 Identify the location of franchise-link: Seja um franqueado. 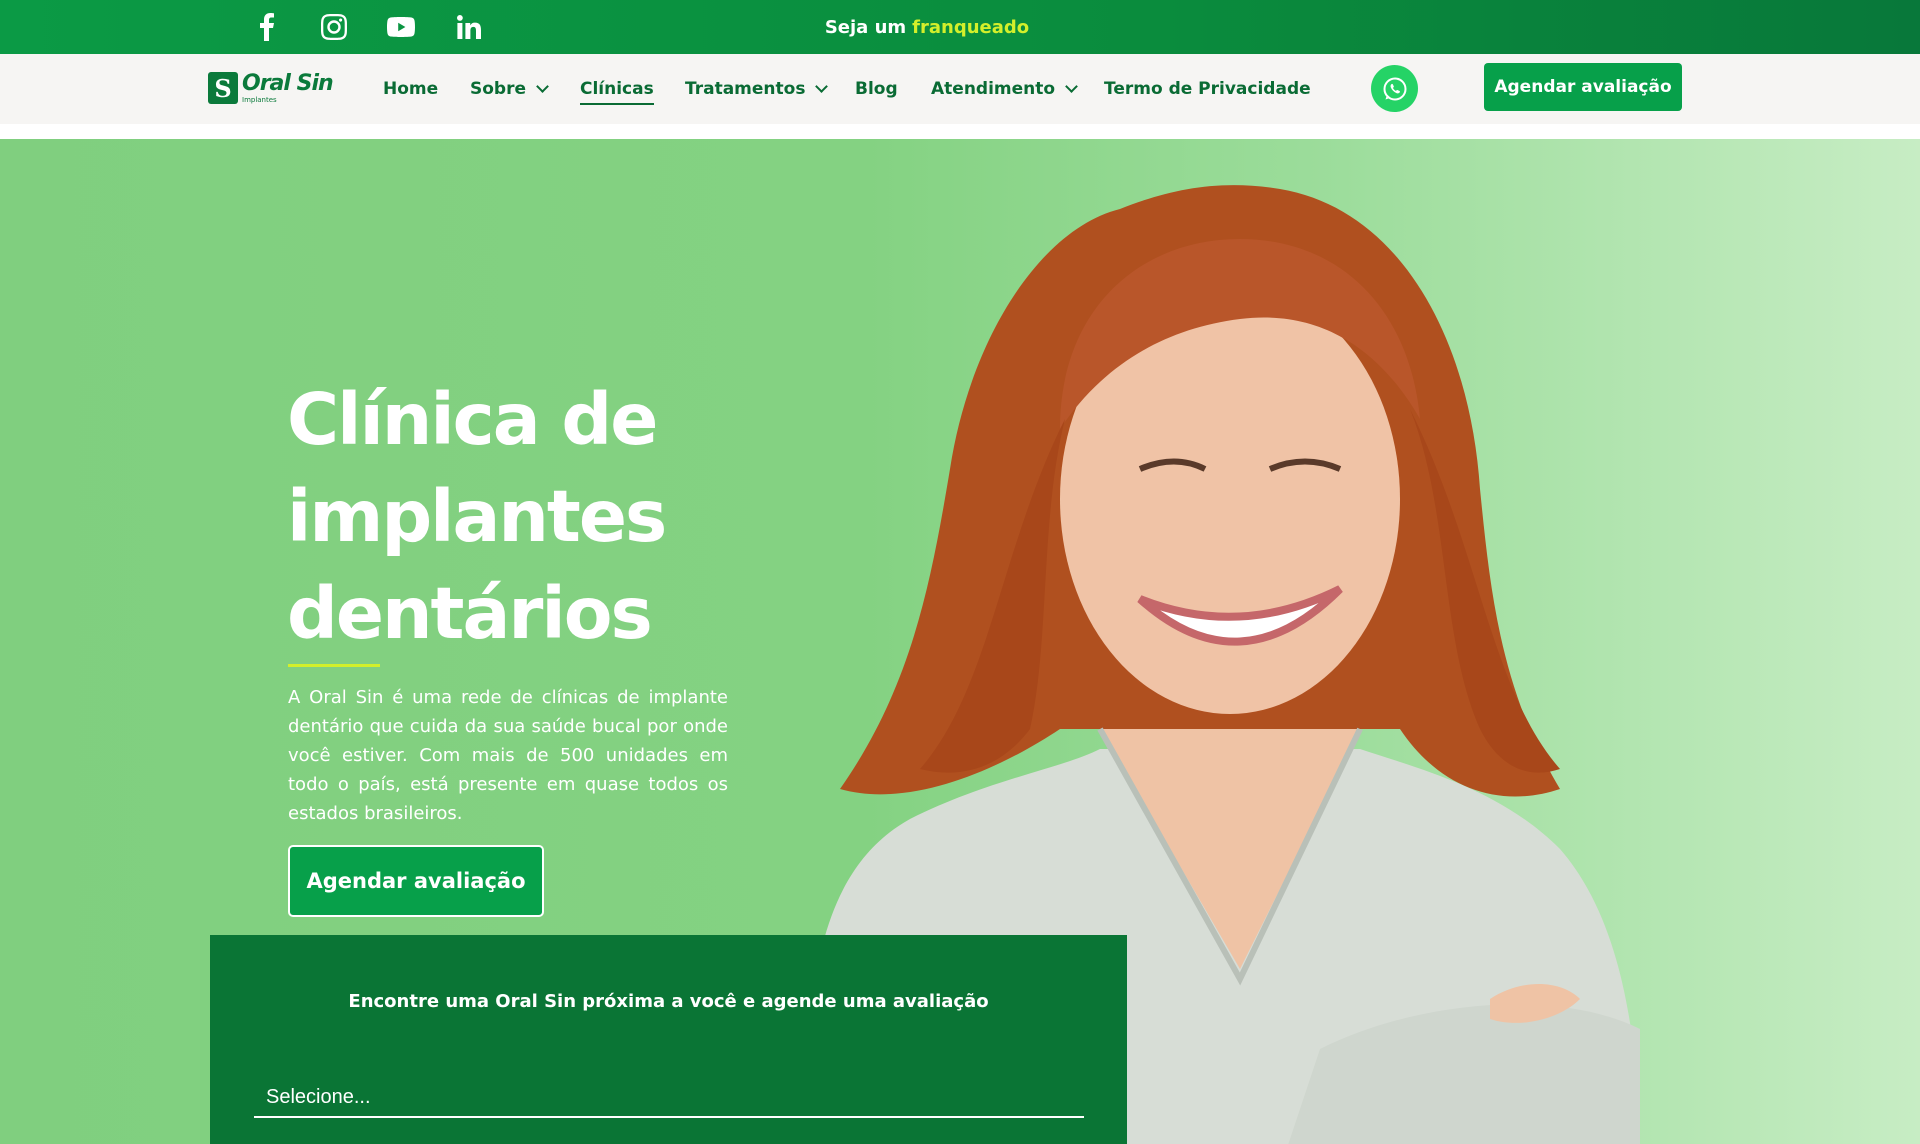
(927, 27).